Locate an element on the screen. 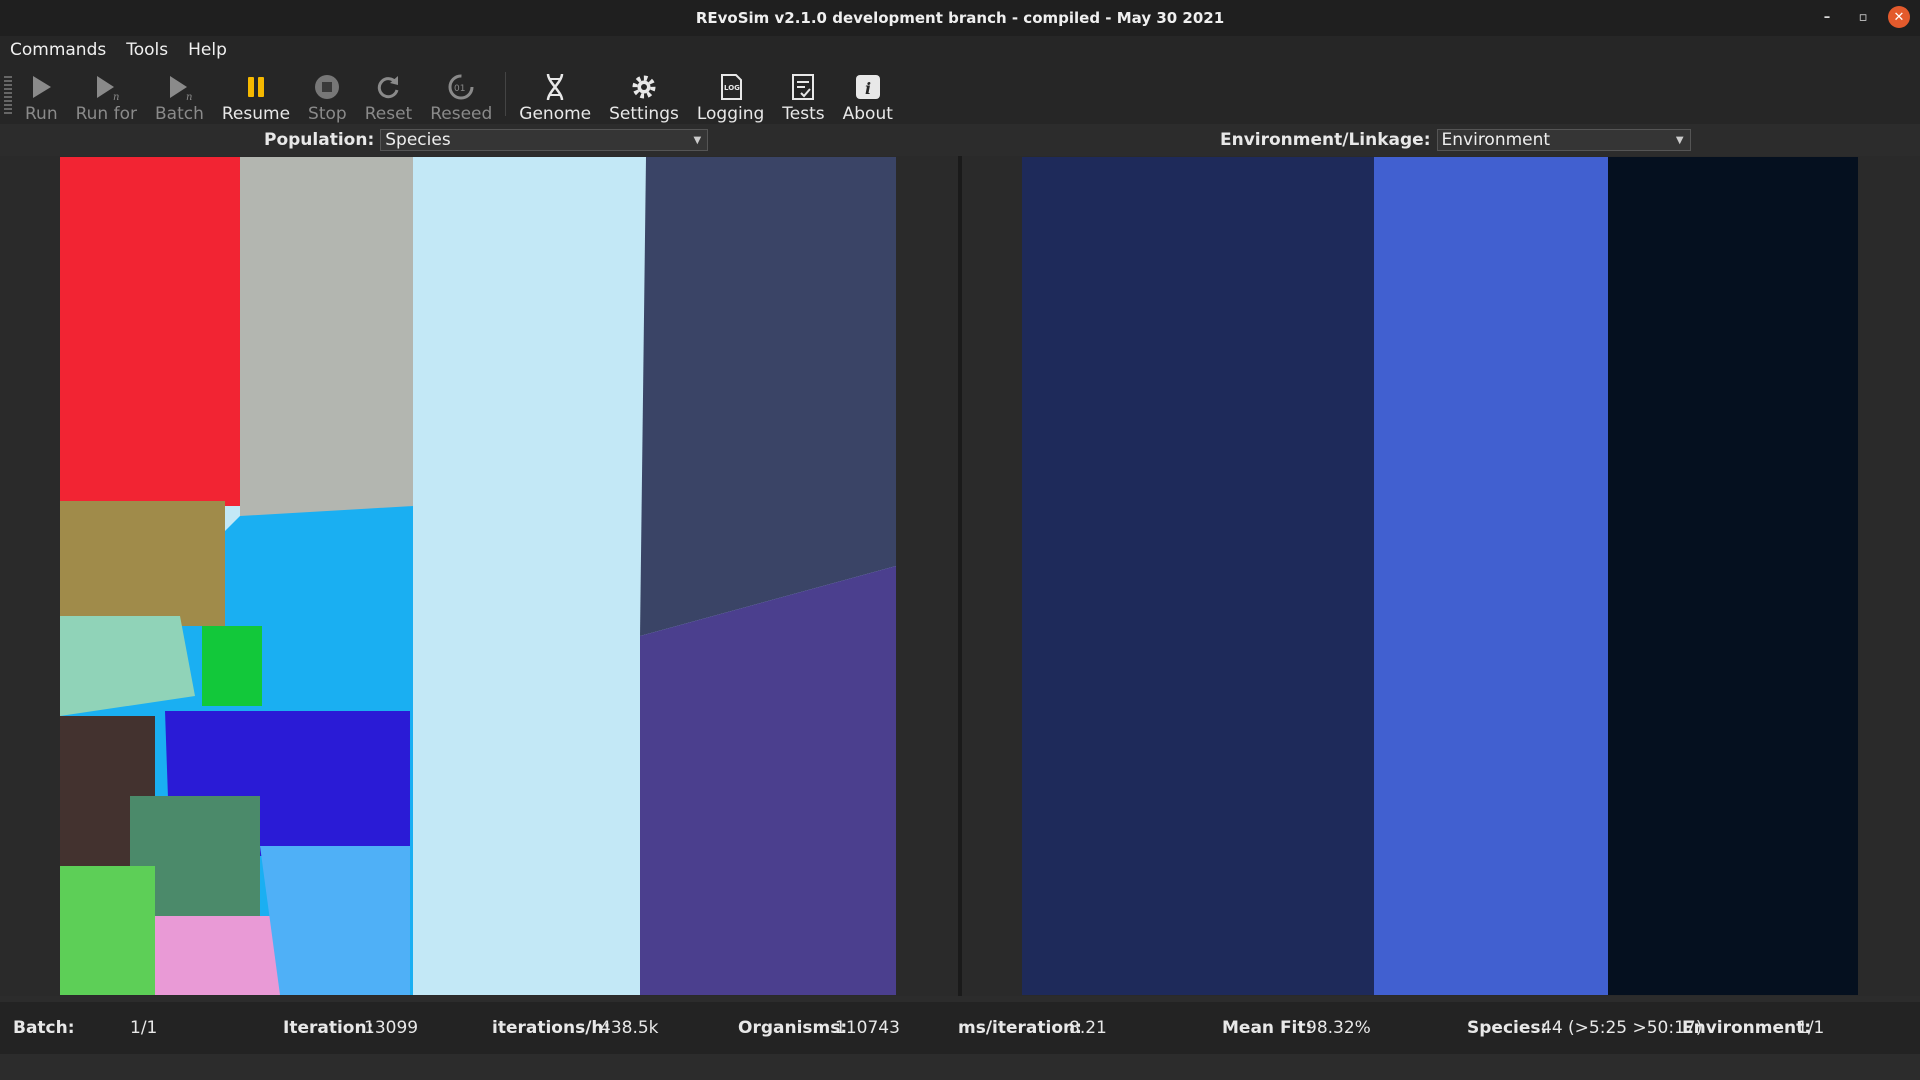 The width and height of the screenshot is (1920, 1080). logging-button: LOG Logging is located at coordinates (730, 95).